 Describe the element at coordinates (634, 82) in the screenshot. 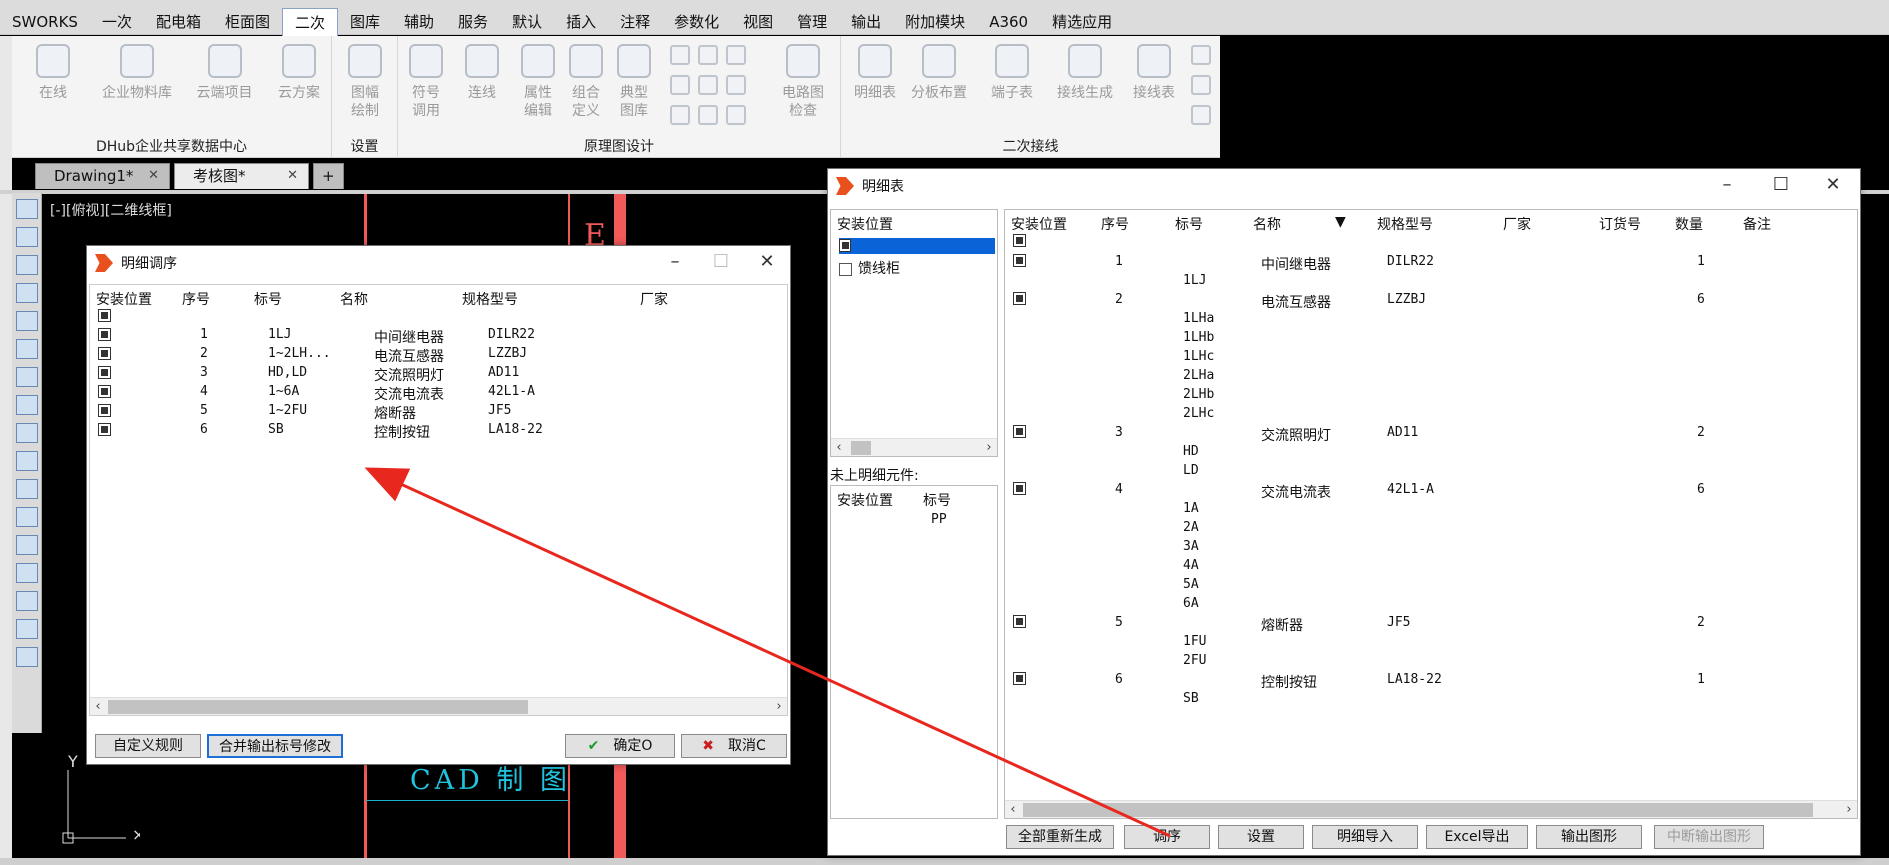

I see `typical-library-button: 典型 图库` at that location.